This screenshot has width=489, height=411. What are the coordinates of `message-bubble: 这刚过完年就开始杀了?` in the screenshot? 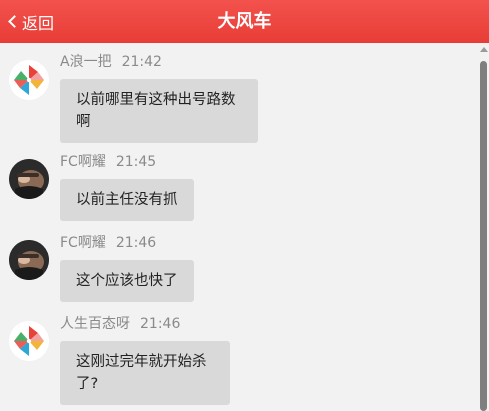 It's located at (145, 373).